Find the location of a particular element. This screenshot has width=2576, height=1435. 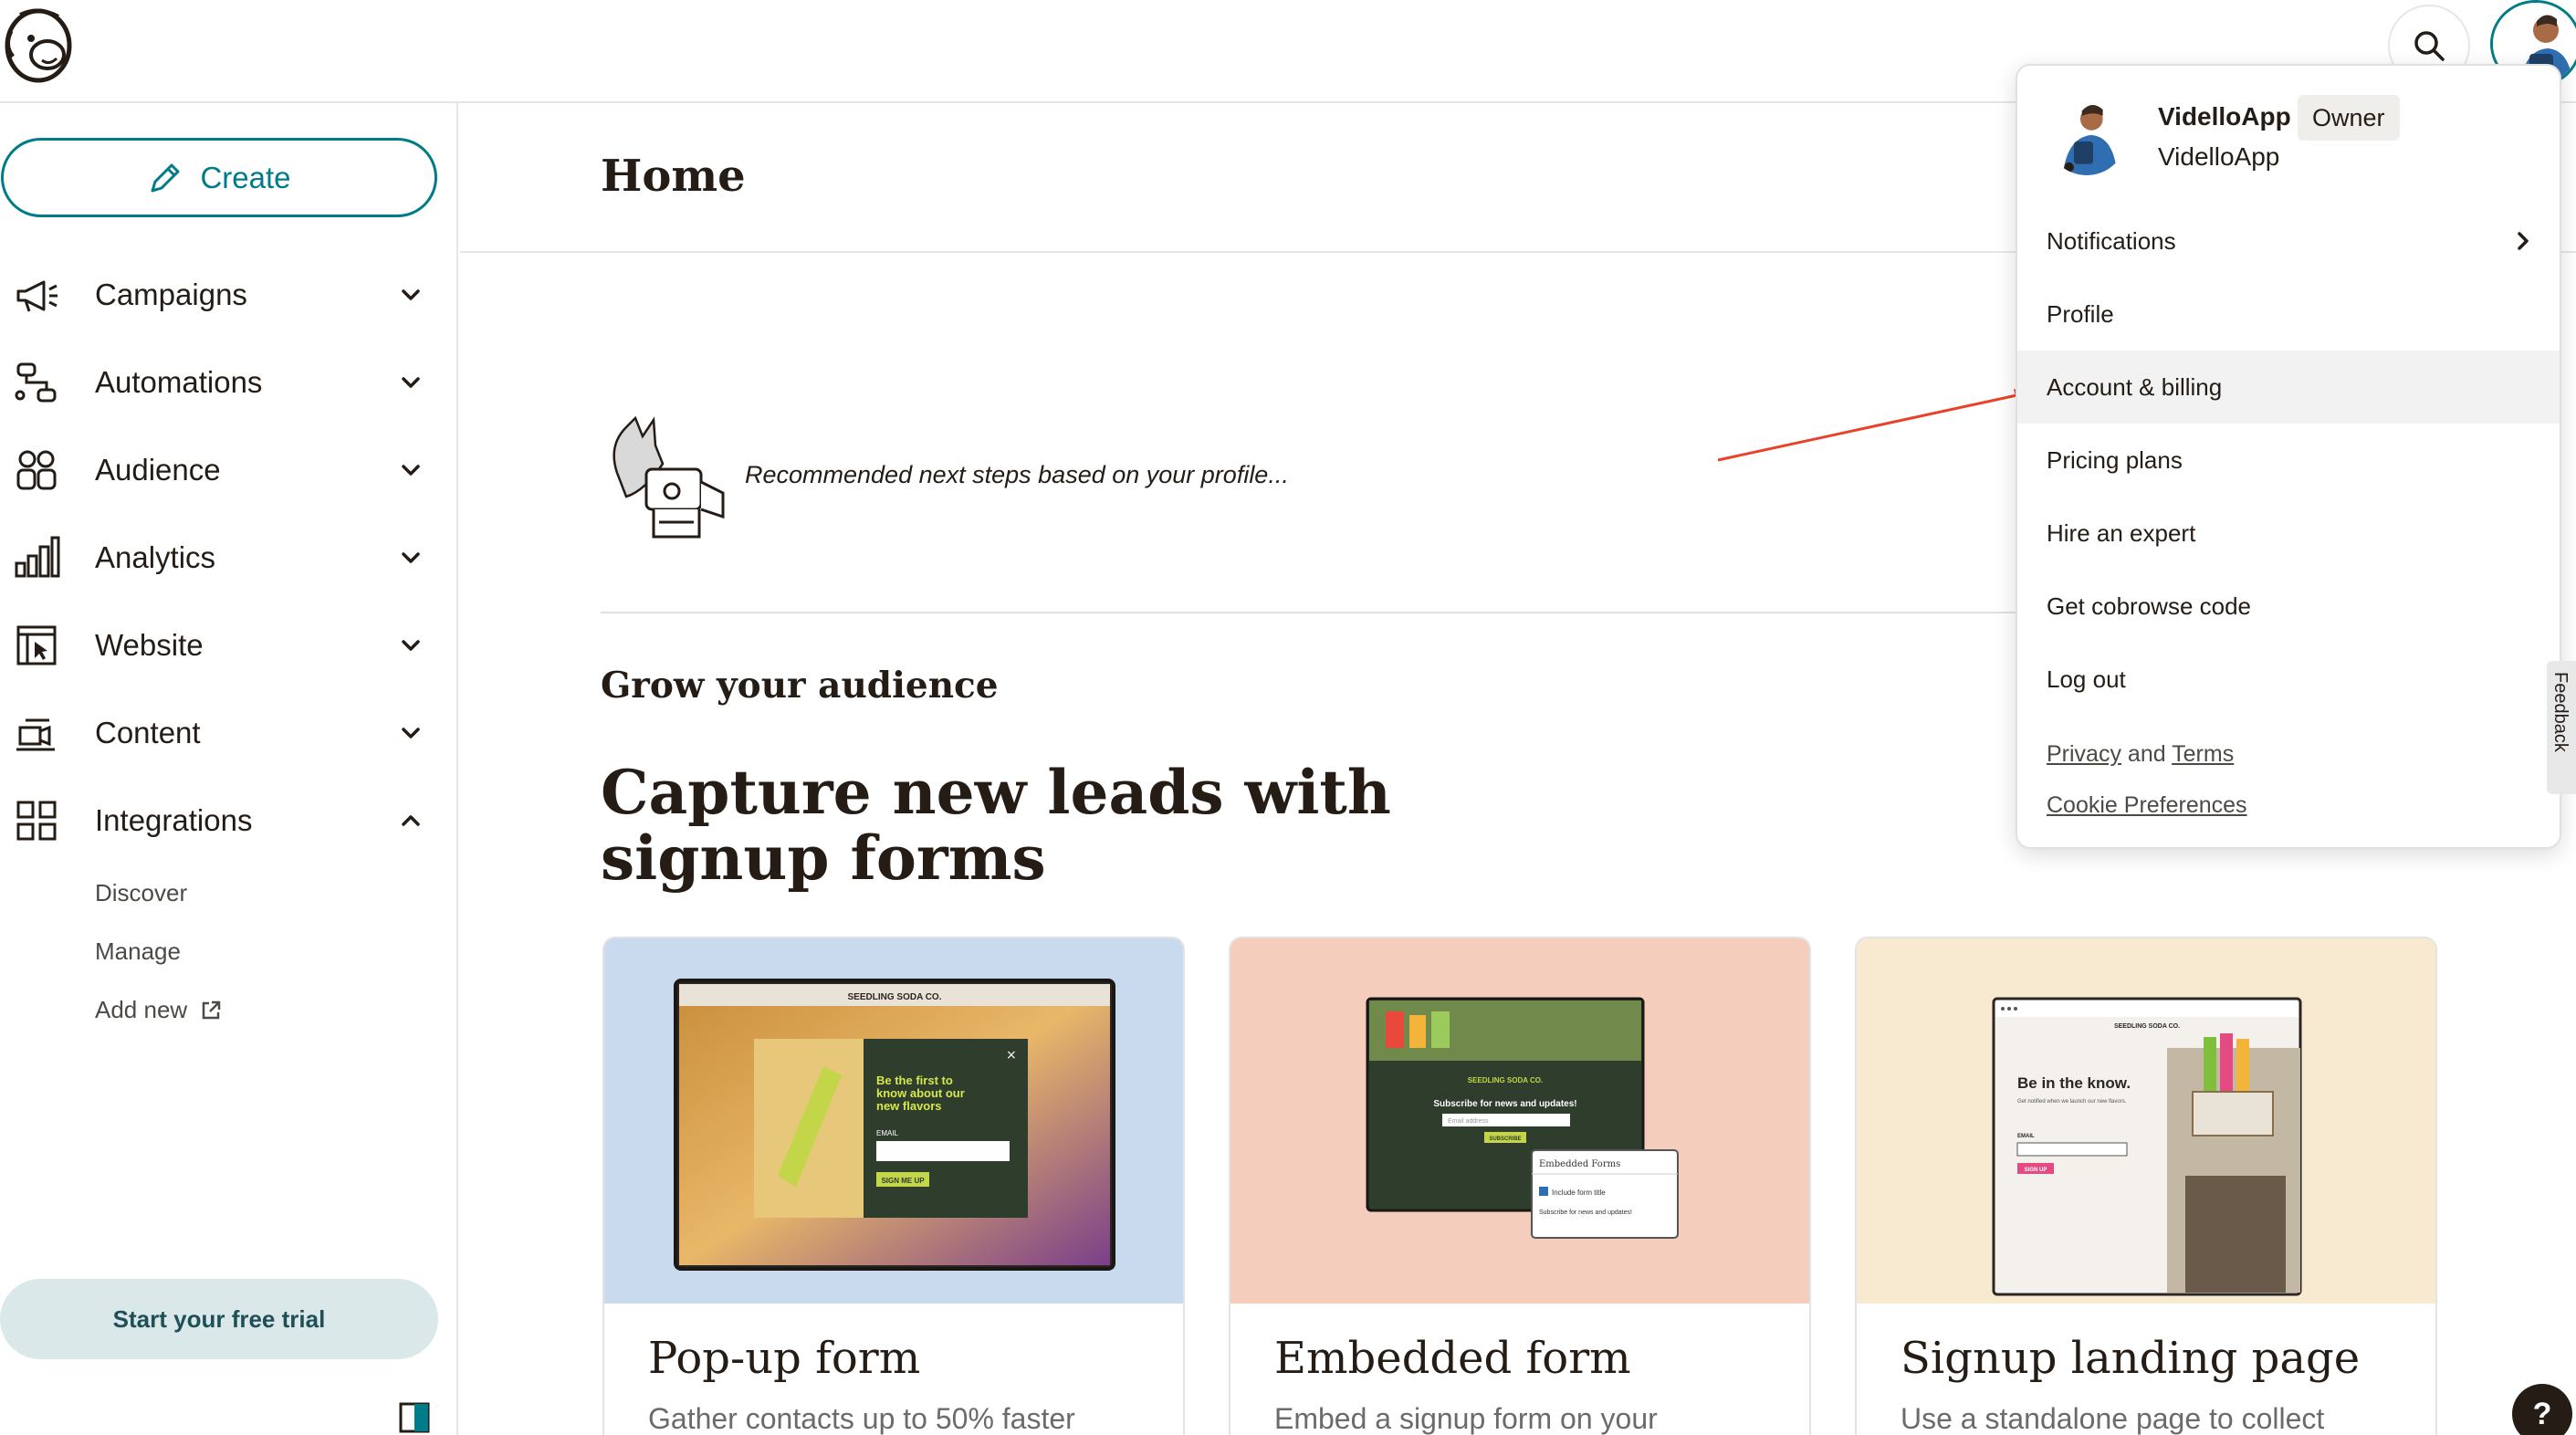

bar-chart-icon is located at coordinates (37, 557).